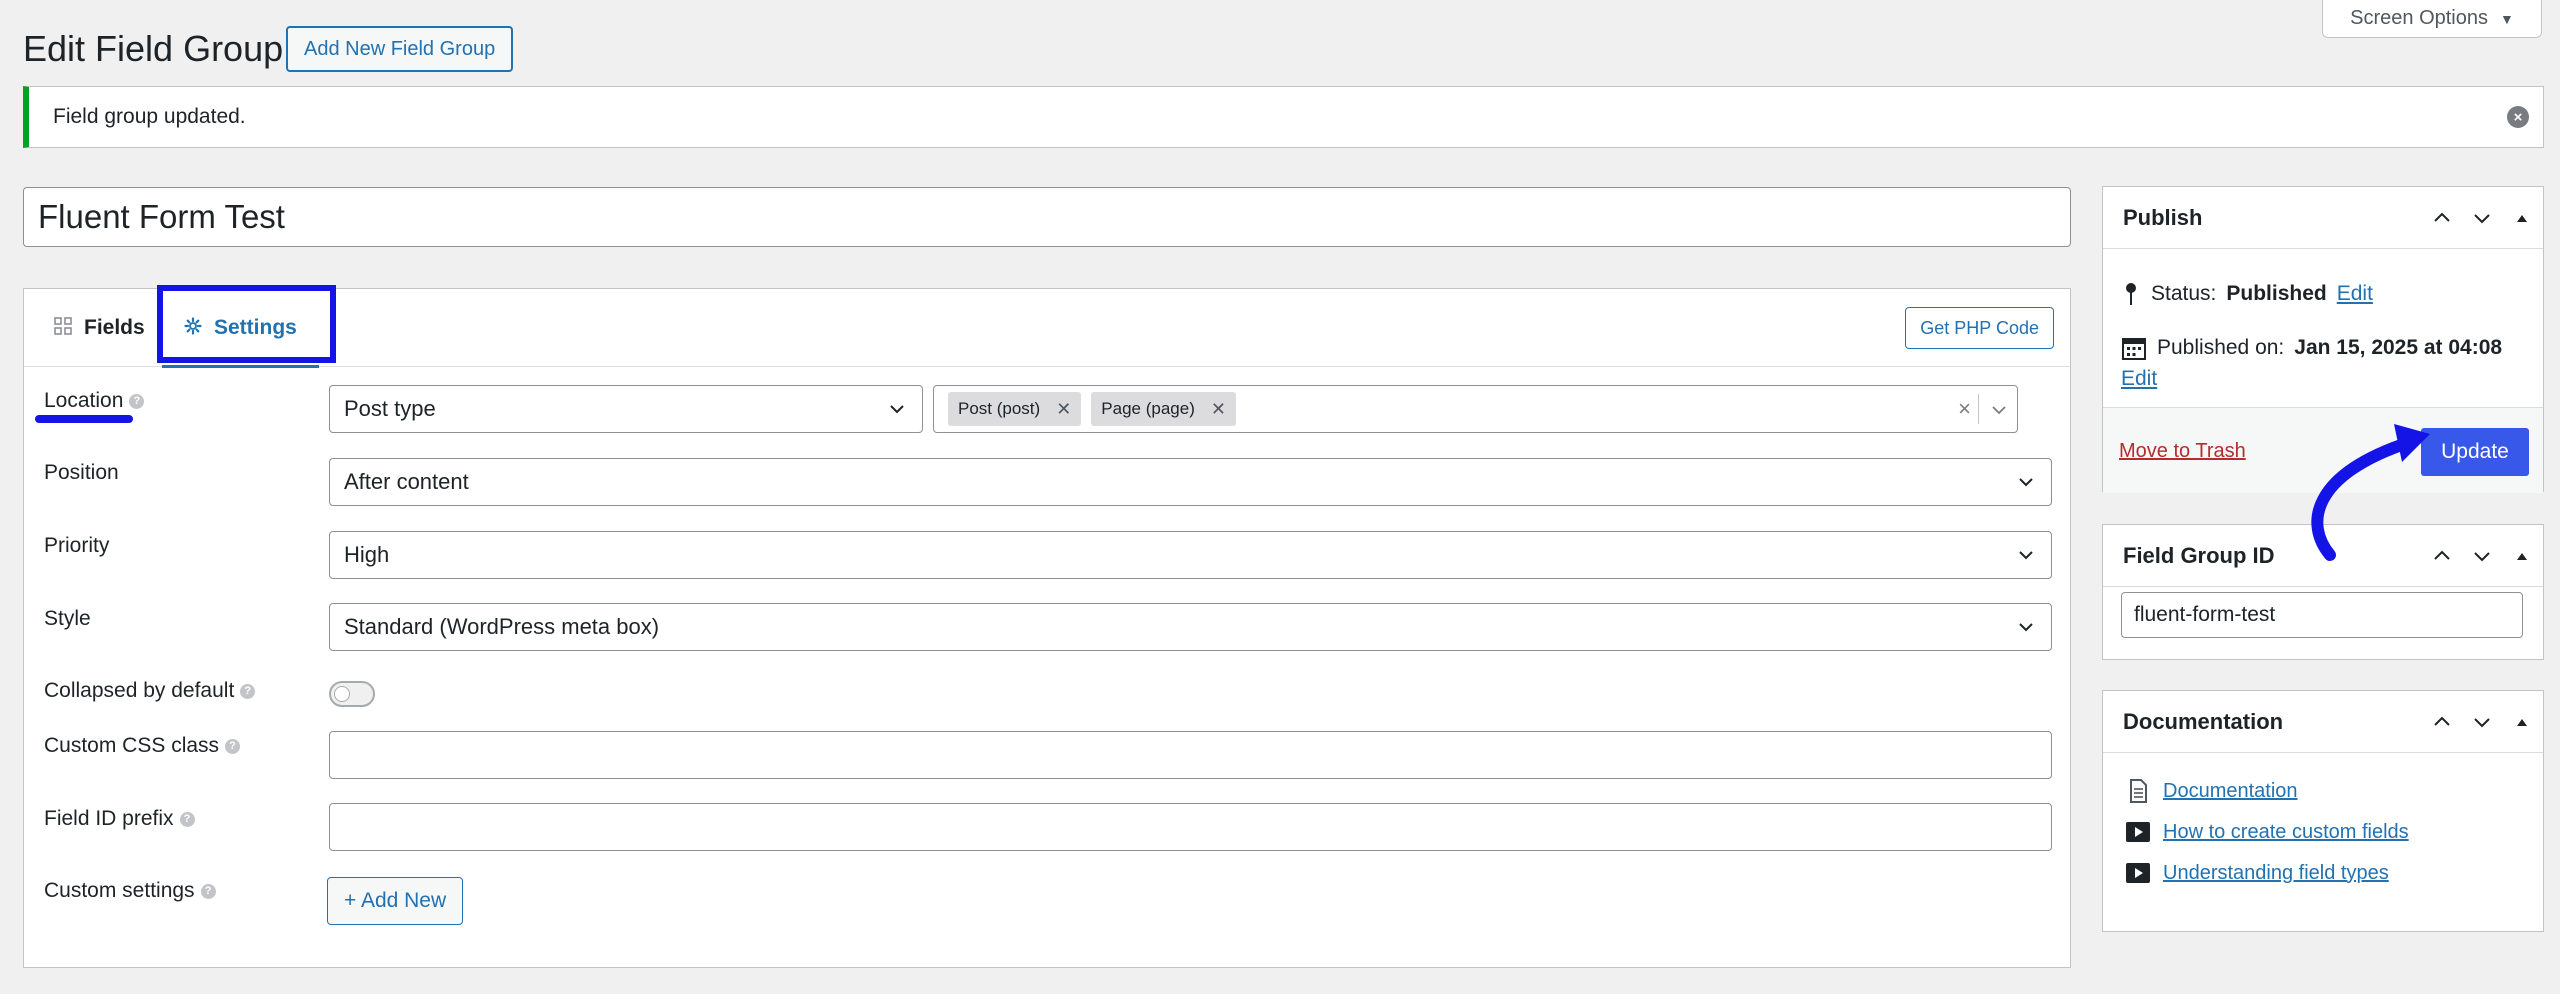 This screenshot has width=2560, height=994. Describe the element at coordinates (1979, 328) in the screenshot. I see `get-php-code-button: Get PHP Code` at that location.